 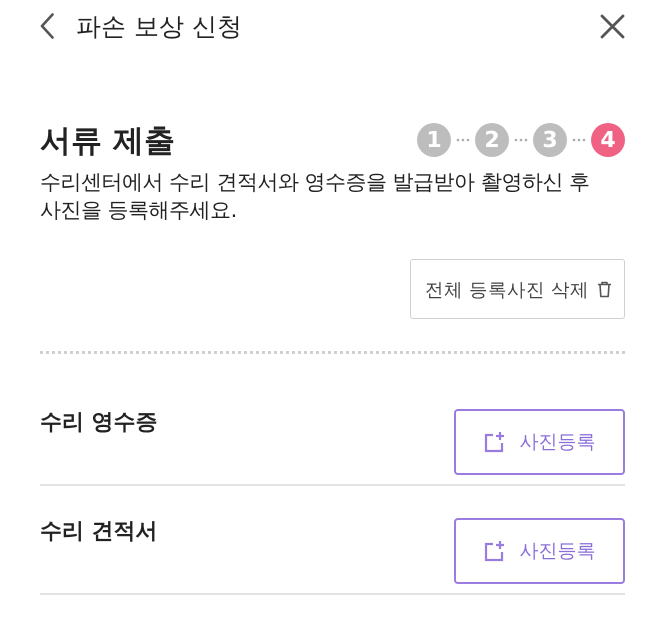 What do you see at coordinates (315, 196) in the screenshot?
I see `description-text: 수리센터에서 수리 견적서와 영수증을 발급받아 촬영하신 후 사진을 등록해주세요.` at bounding box center [315, 196].